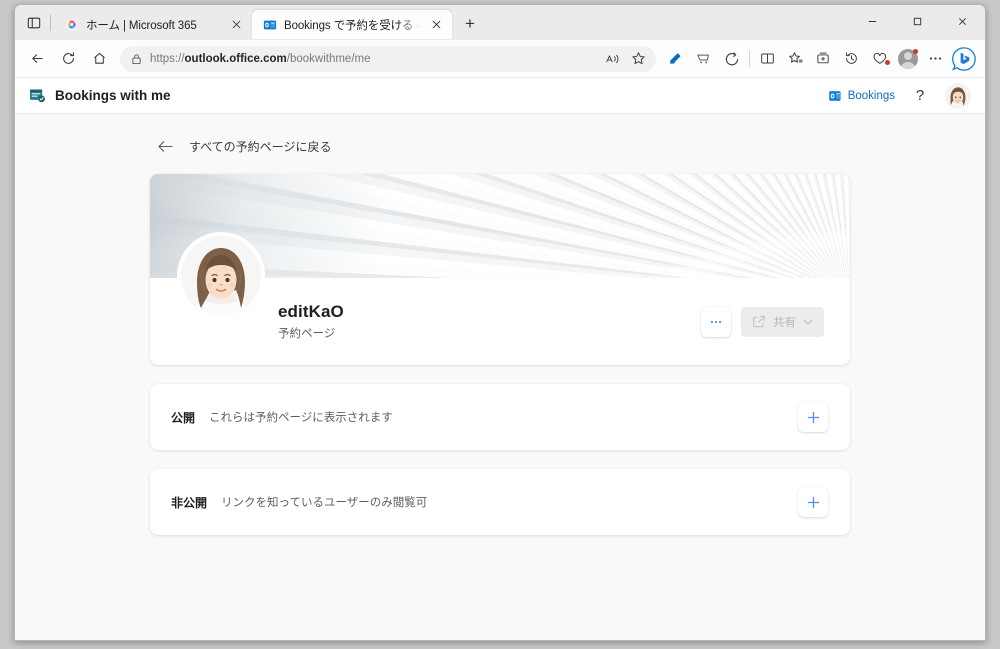 The height and width of the screenshot is (649, 1000). Describe the element at coordinates (500, 417) in the screenshot. I see `section-public: 公開 これらは予約ページに表示されます` at that location.